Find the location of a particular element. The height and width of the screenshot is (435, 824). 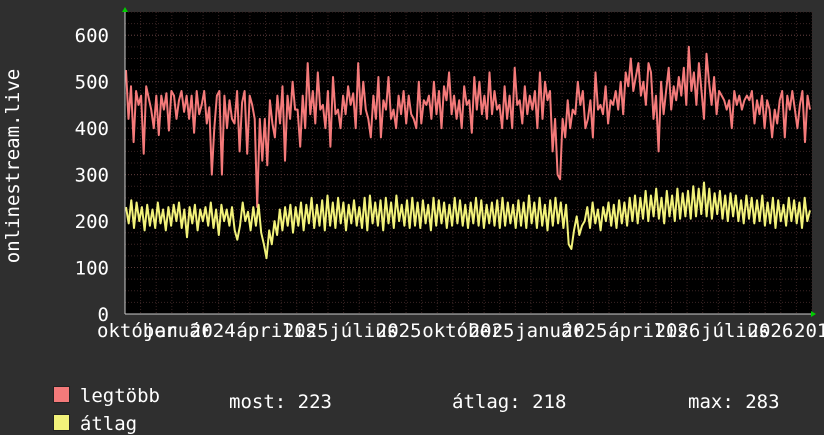

stat-max: max: 283 is located at coordinates (734, 402).